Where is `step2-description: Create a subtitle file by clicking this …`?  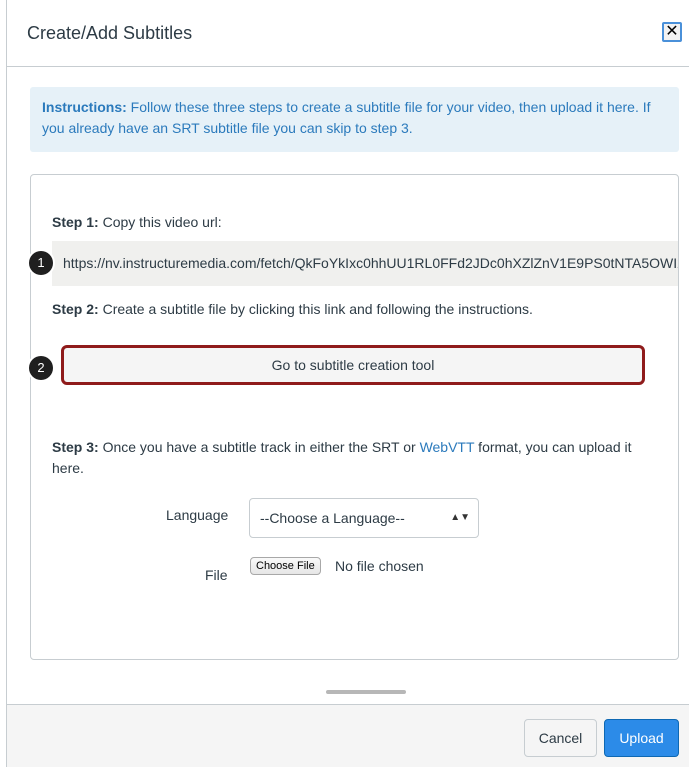
step2-description: Create a subtitle file by clicking this … is located at coordinates (315, 309).